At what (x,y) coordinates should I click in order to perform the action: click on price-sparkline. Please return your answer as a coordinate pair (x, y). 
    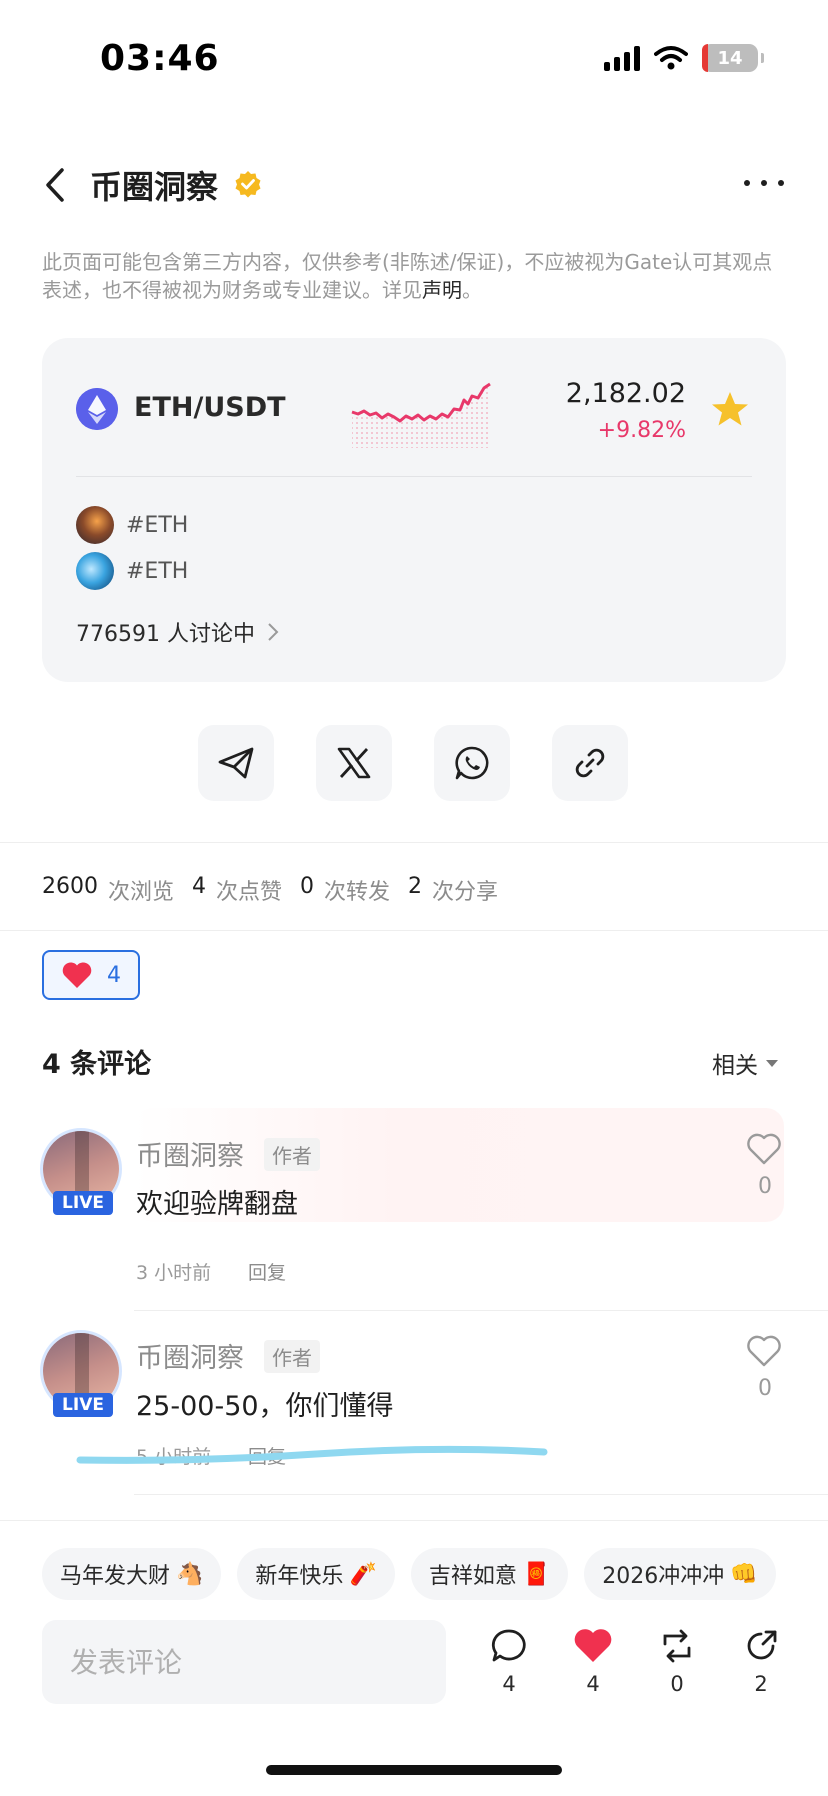
    Looking at the image, I should click on (421, 415).